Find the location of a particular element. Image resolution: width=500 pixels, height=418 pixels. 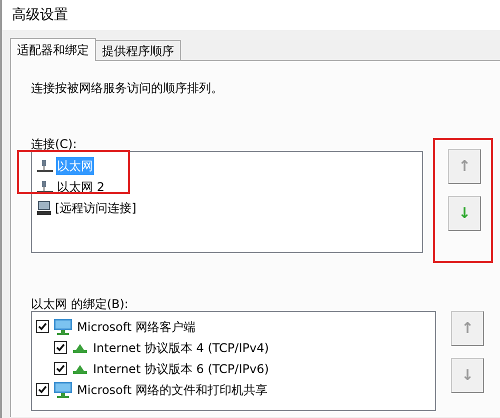

computer-icon is located at coordinates (44, 208).